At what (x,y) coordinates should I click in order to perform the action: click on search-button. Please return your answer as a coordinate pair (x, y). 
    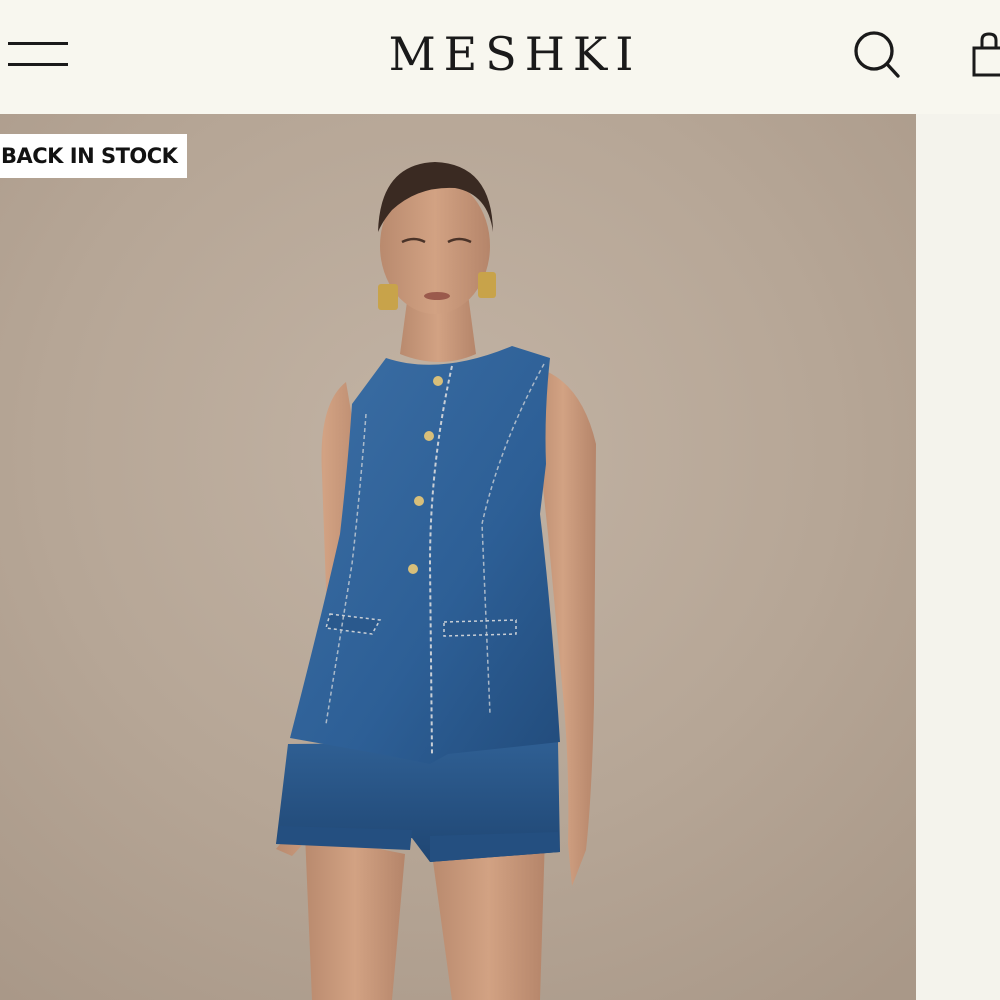
    Looking at the image, I should click on (877, 55).